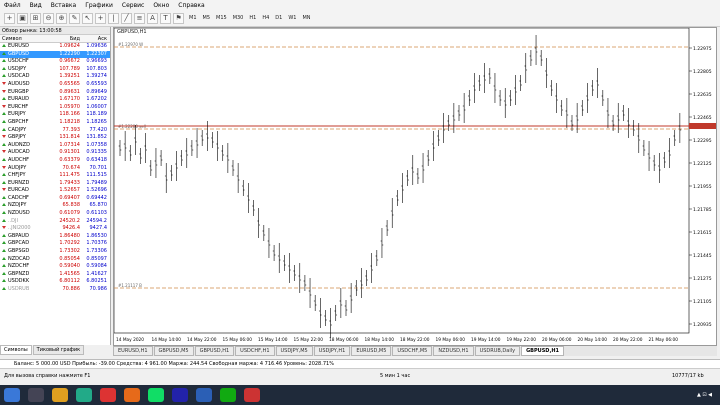 The image size is (720, 405). What do you see at coordinates (113, 18) in the screenshot?
I see `toolbar-button-8: |` at bounding box center [113, 18].